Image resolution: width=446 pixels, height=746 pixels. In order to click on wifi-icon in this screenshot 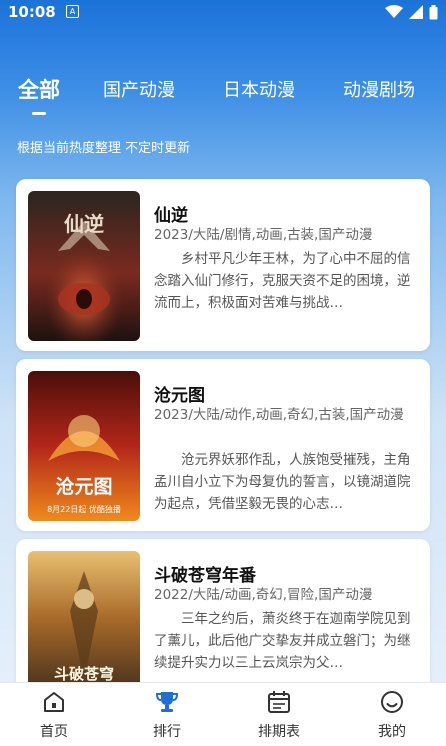, I will do `click(394, 11)`.